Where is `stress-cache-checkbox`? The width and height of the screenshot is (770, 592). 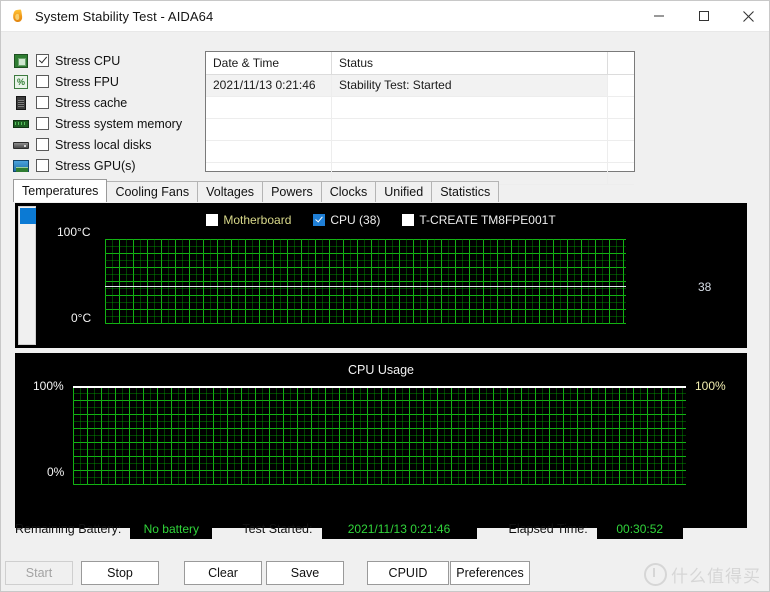 stress-cache-checkbox is located at coordinates (42, 102).